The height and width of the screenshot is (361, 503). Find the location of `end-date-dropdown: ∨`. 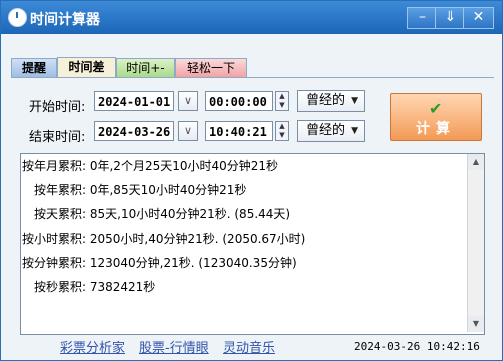

end-date-dropdown: ∨ is located at coordinates (188, 131).